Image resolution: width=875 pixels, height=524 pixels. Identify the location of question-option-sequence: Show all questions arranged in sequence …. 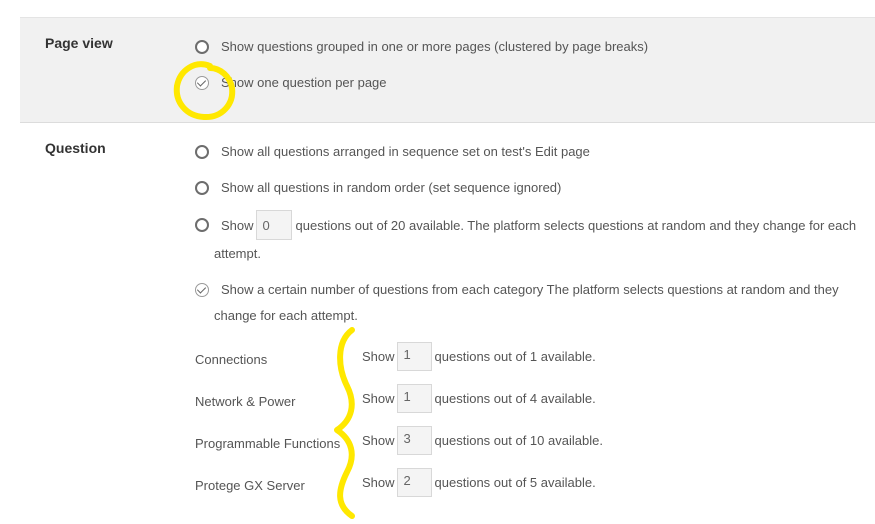
(392, 151).